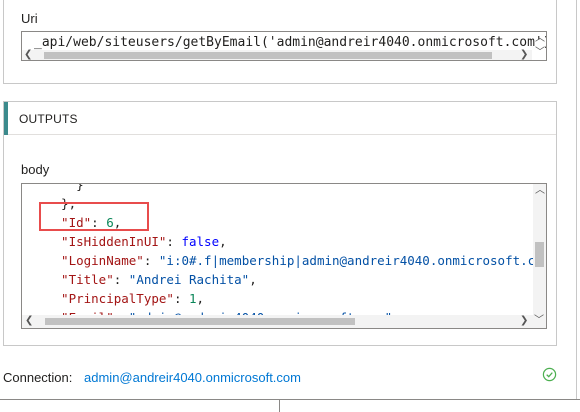 The height and width of the screenshot is (412, 580). I want to click on uri-label: Uri, so click(29, 18).